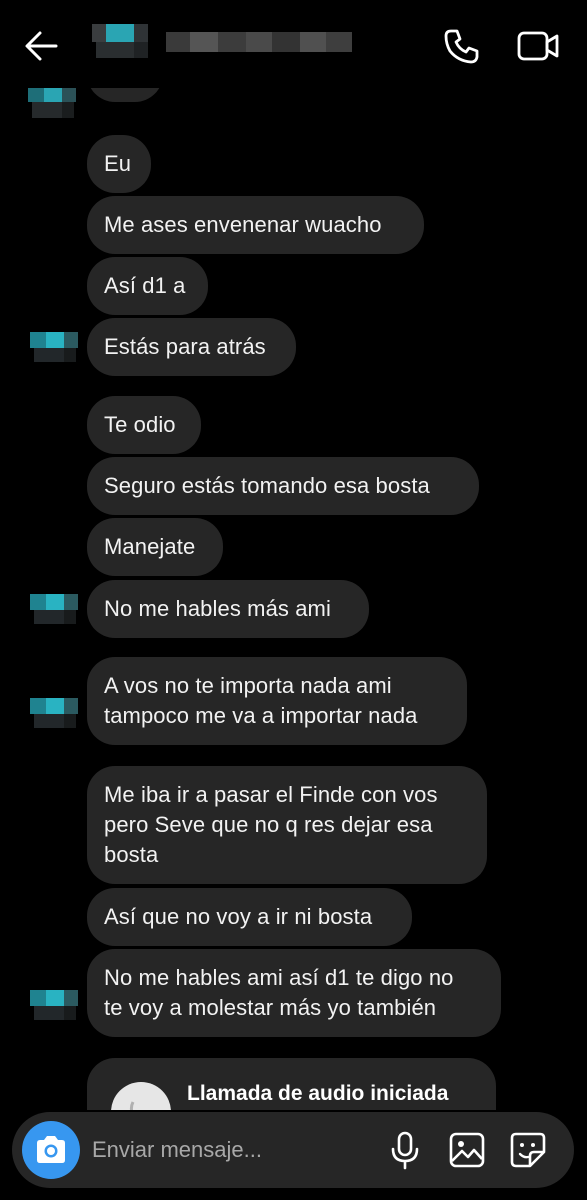  Describe the element at coordinates (147, 286) in the screenshot. I see `message-bubble: Así d1 a` at that location.